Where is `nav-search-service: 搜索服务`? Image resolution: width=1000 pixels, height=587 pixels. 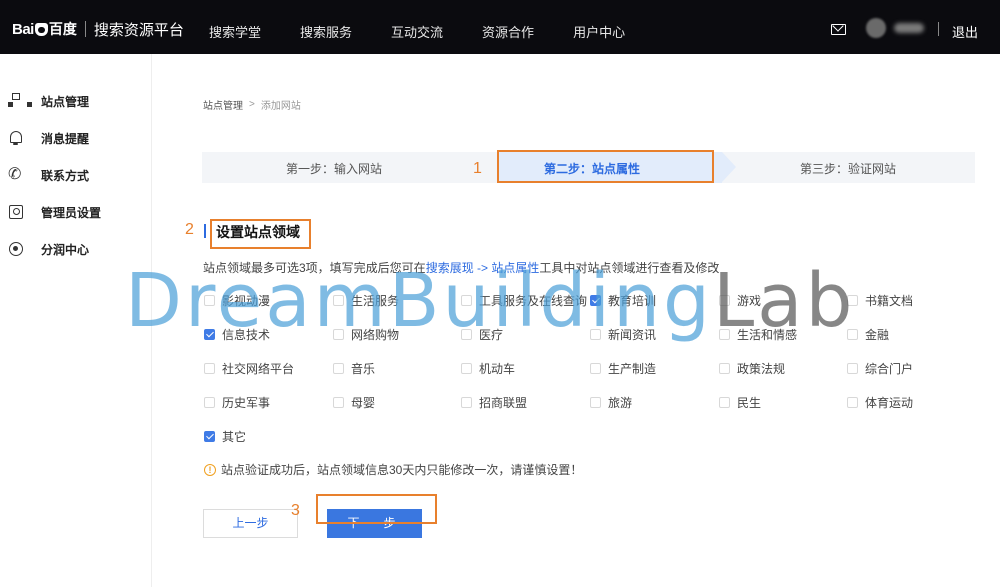 nav-search-service: 搜索服务 is located at coordinates (326, 31).